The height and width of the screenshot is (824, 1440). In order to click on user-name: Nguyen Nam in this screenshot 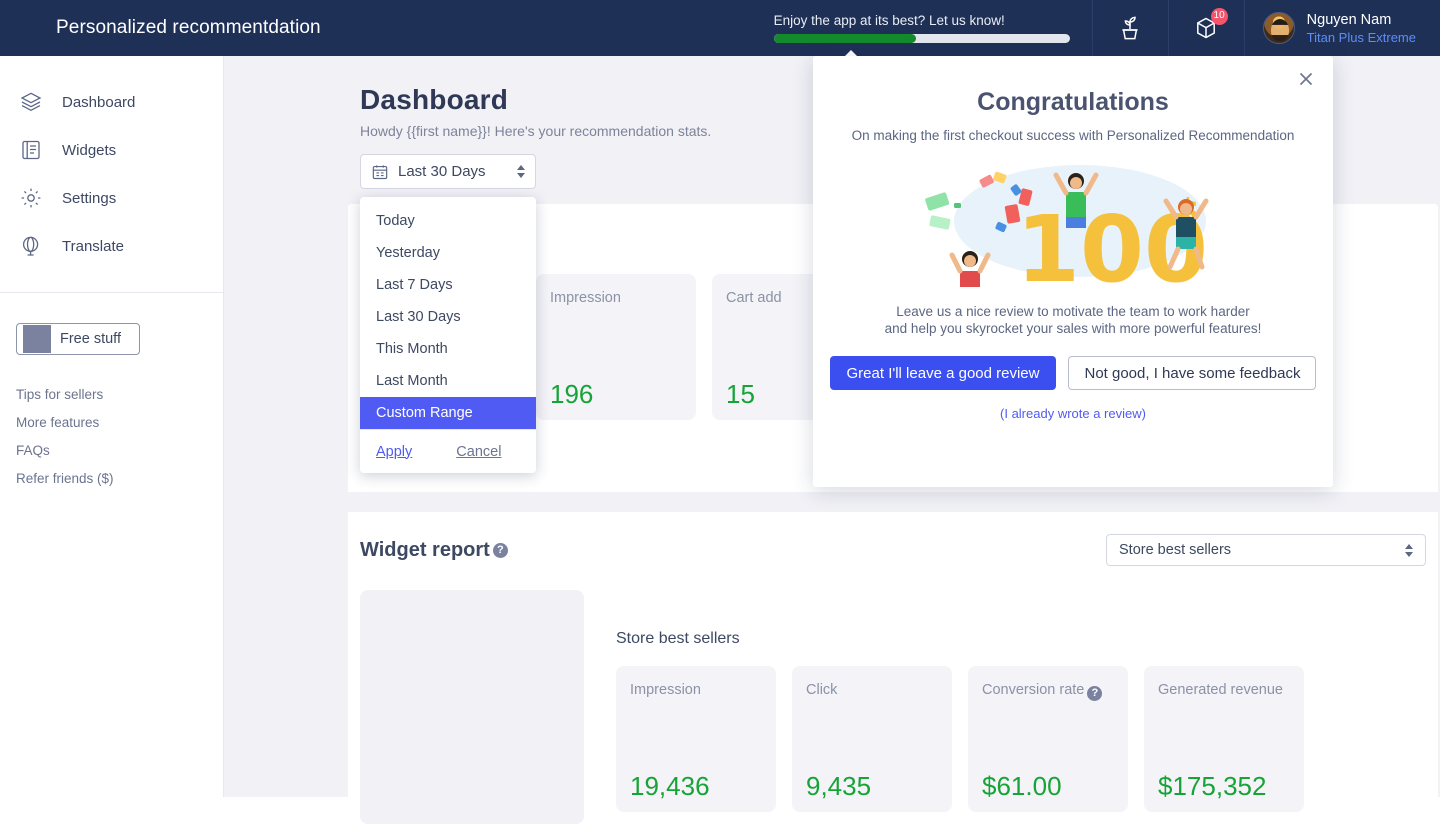, I will do `click(1349, 19)`.